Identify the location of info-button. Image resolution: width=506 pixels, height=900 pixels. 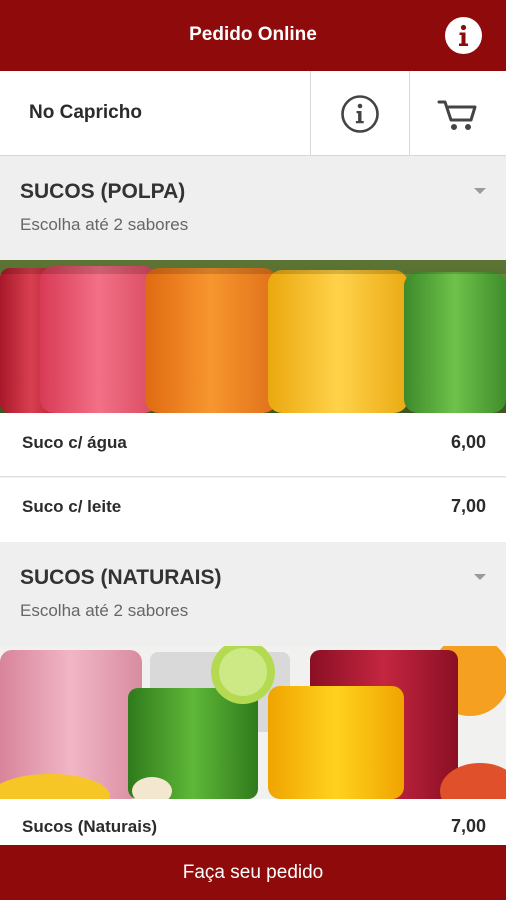
(463, 35).